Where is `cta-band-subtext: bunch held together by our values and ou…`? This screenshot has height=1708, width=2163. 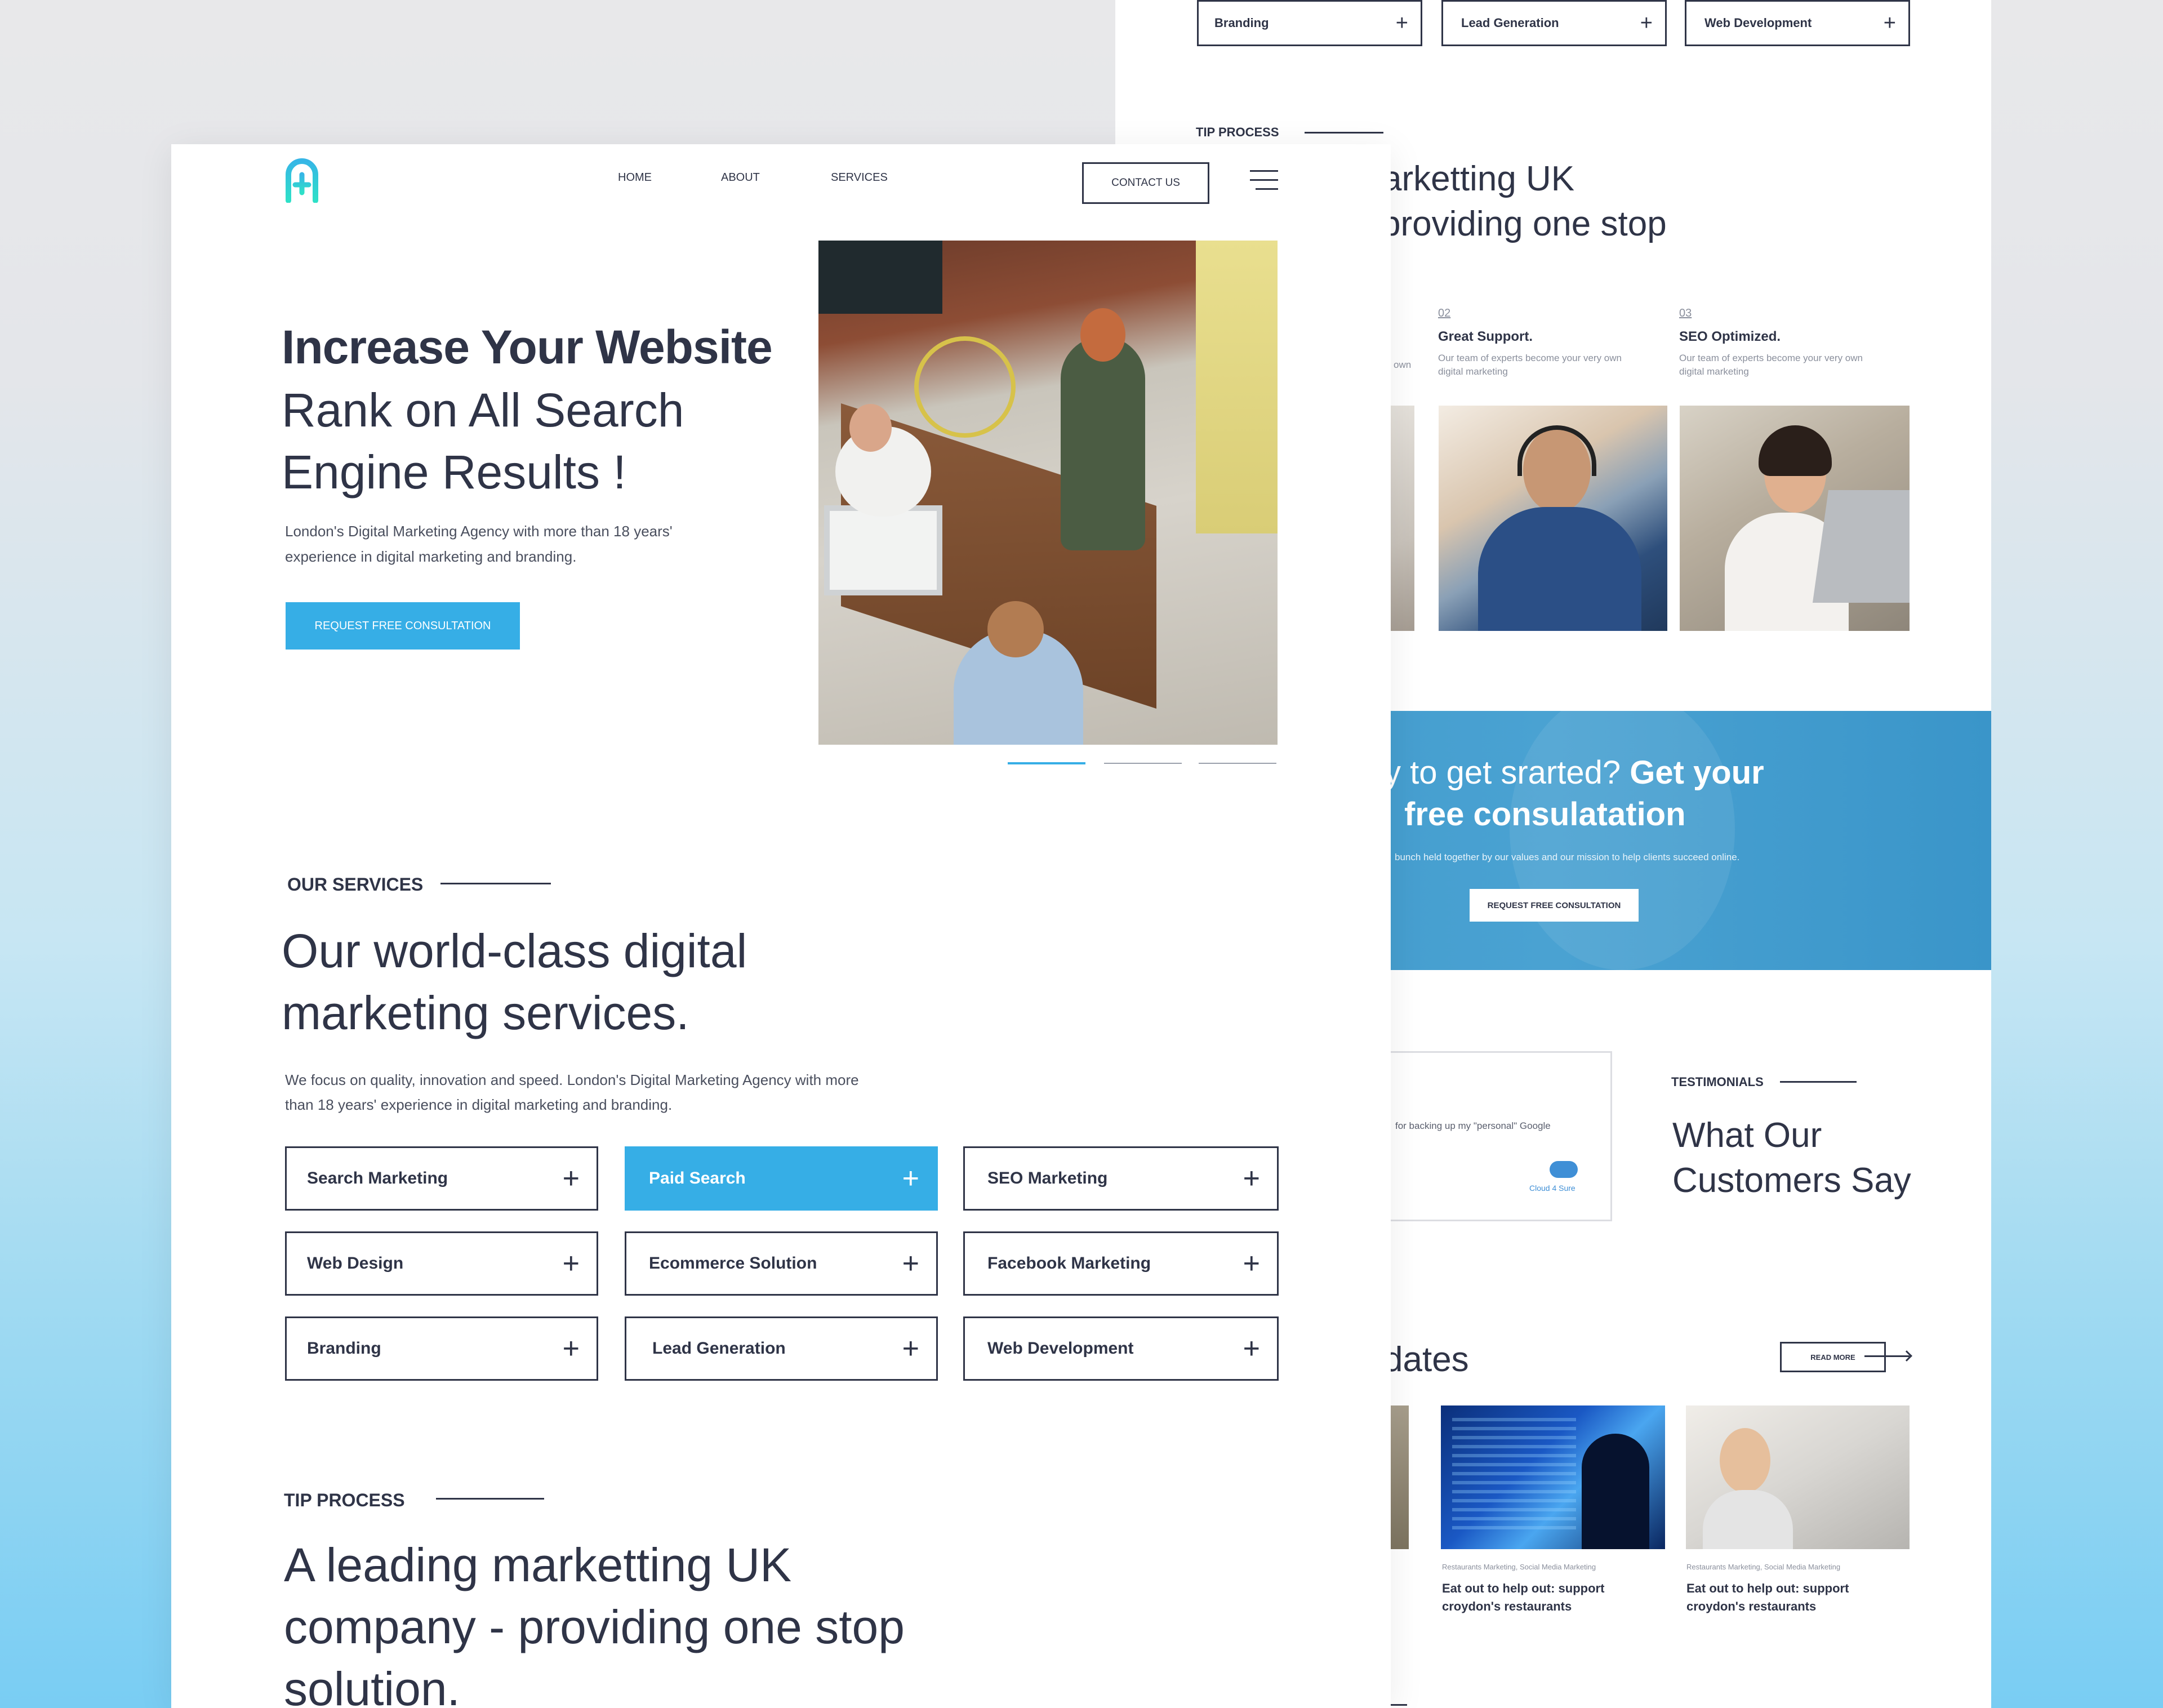 cta-band-subtext: bunch held together by our values and ou… is located at coordinates (1567, 857).